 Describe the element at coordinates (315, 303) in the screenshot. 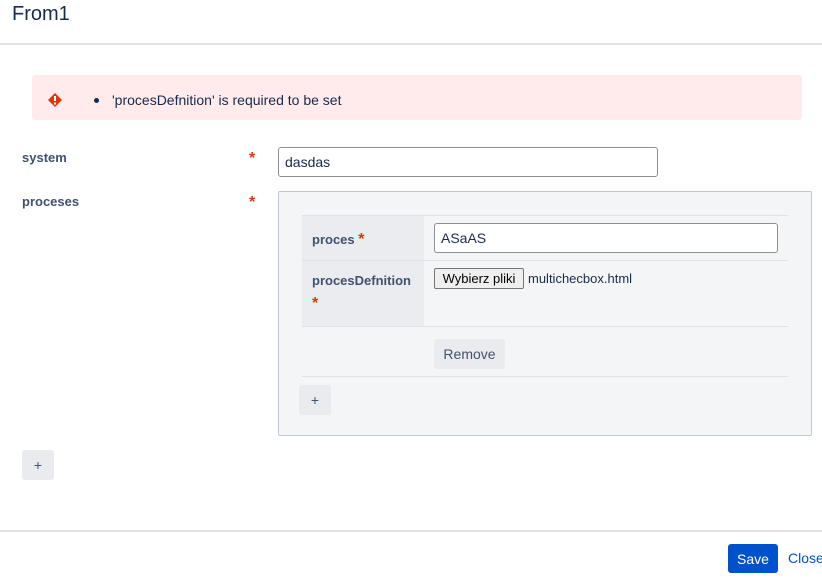

I see `proces-definition-required-marker: *` at that location.